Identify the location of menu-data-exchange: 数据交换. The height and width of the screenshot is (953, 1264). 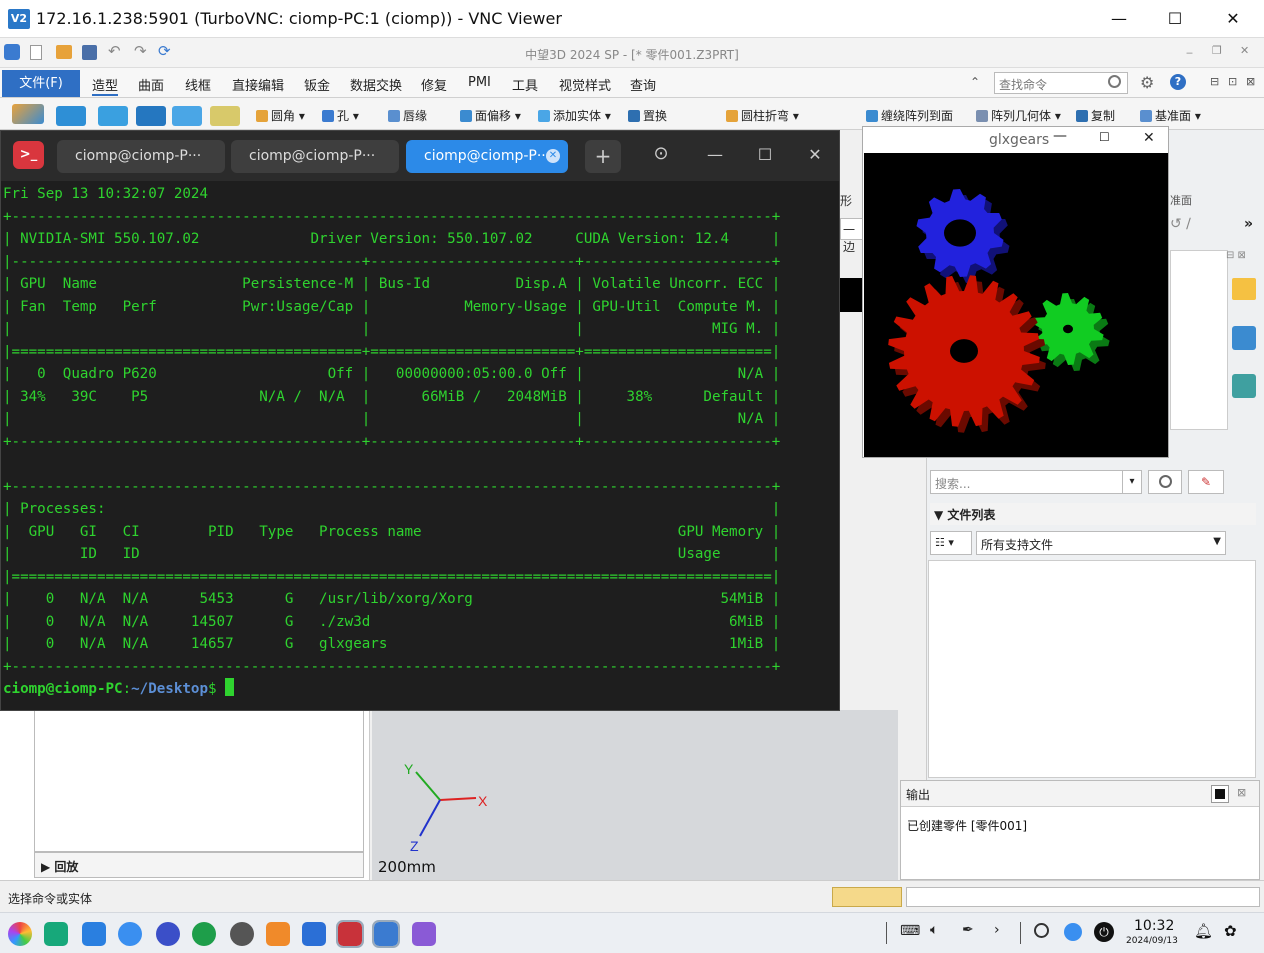
(376, 84).